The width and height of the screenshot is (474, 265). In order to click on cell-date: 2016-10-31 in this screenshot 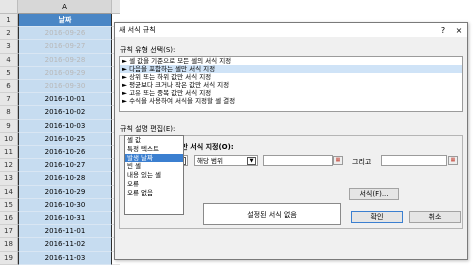, I will do `click(65, 219)`.